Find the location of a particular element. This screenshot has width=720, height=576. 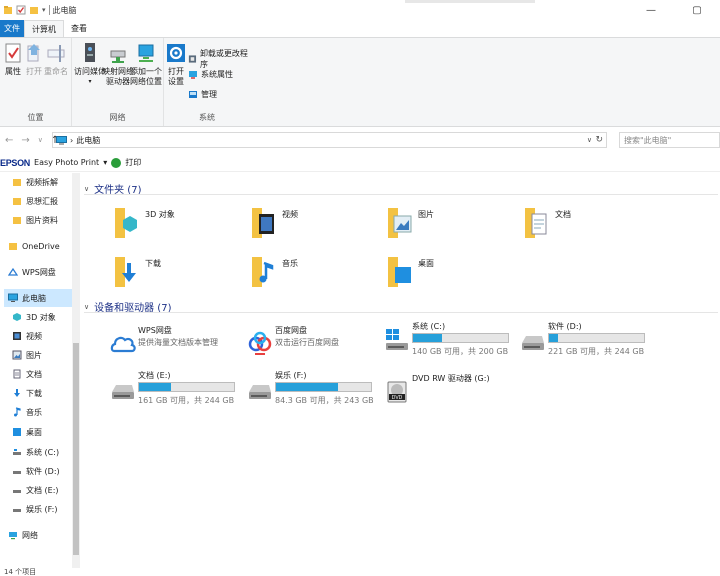

device-dvd-drive: DVD DVD RW 驱动器 (G:) is located at coordinates (454, 394).